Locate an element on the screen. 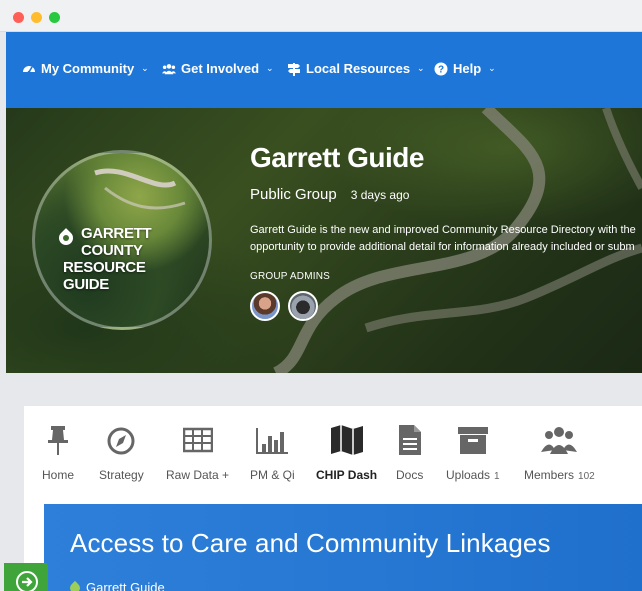 The image size is (642, 591). document-icon is located at coordinates (409, 440).